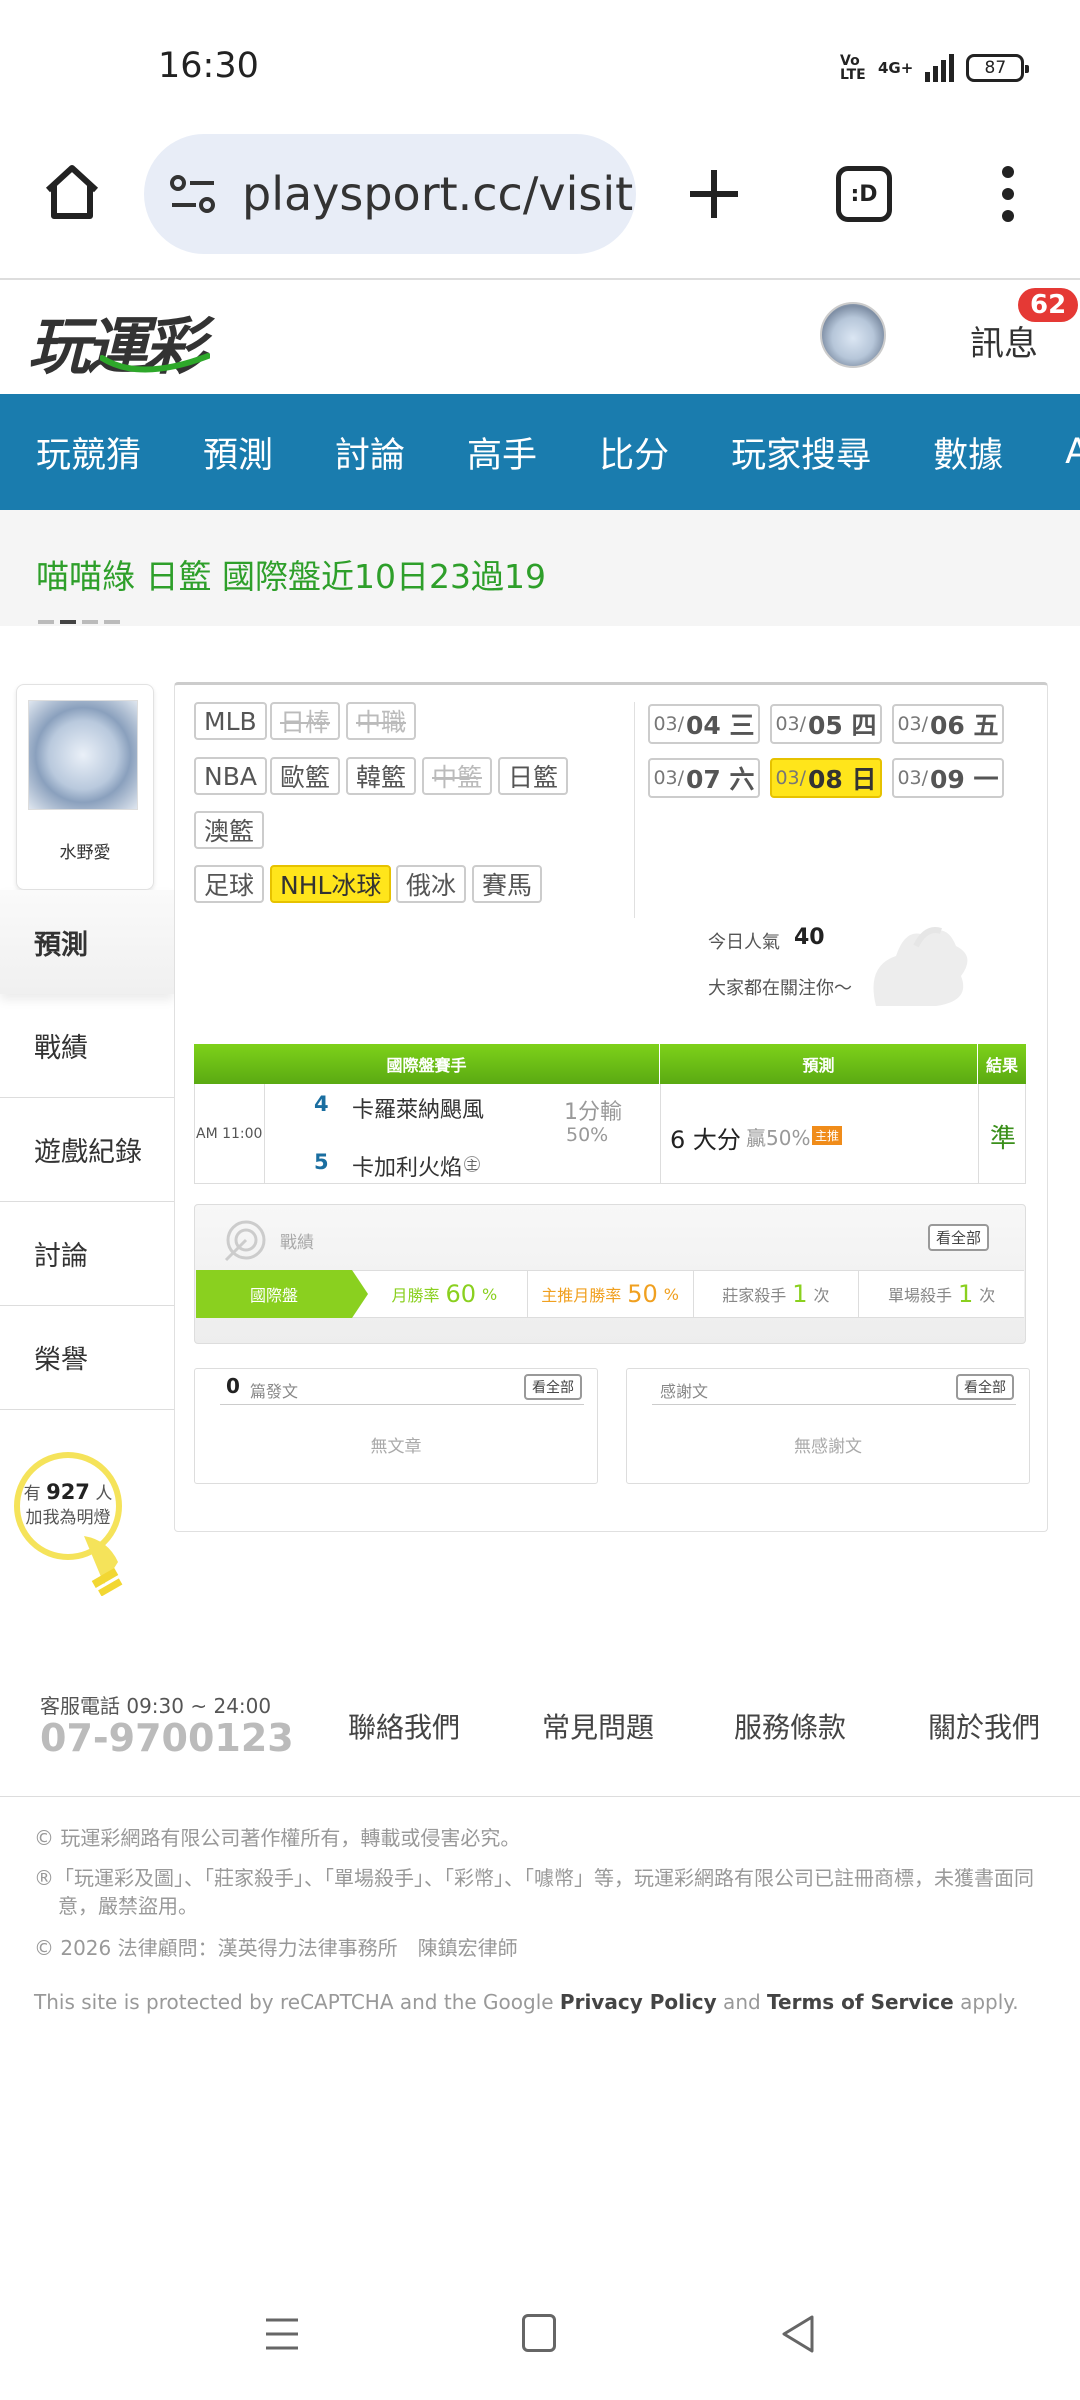 This screenshot has width=1080, height=2400. Describe the element at coordinates (68, 1518) in the screenshot. I see `fan-cta: 加我為明燈` at that location.